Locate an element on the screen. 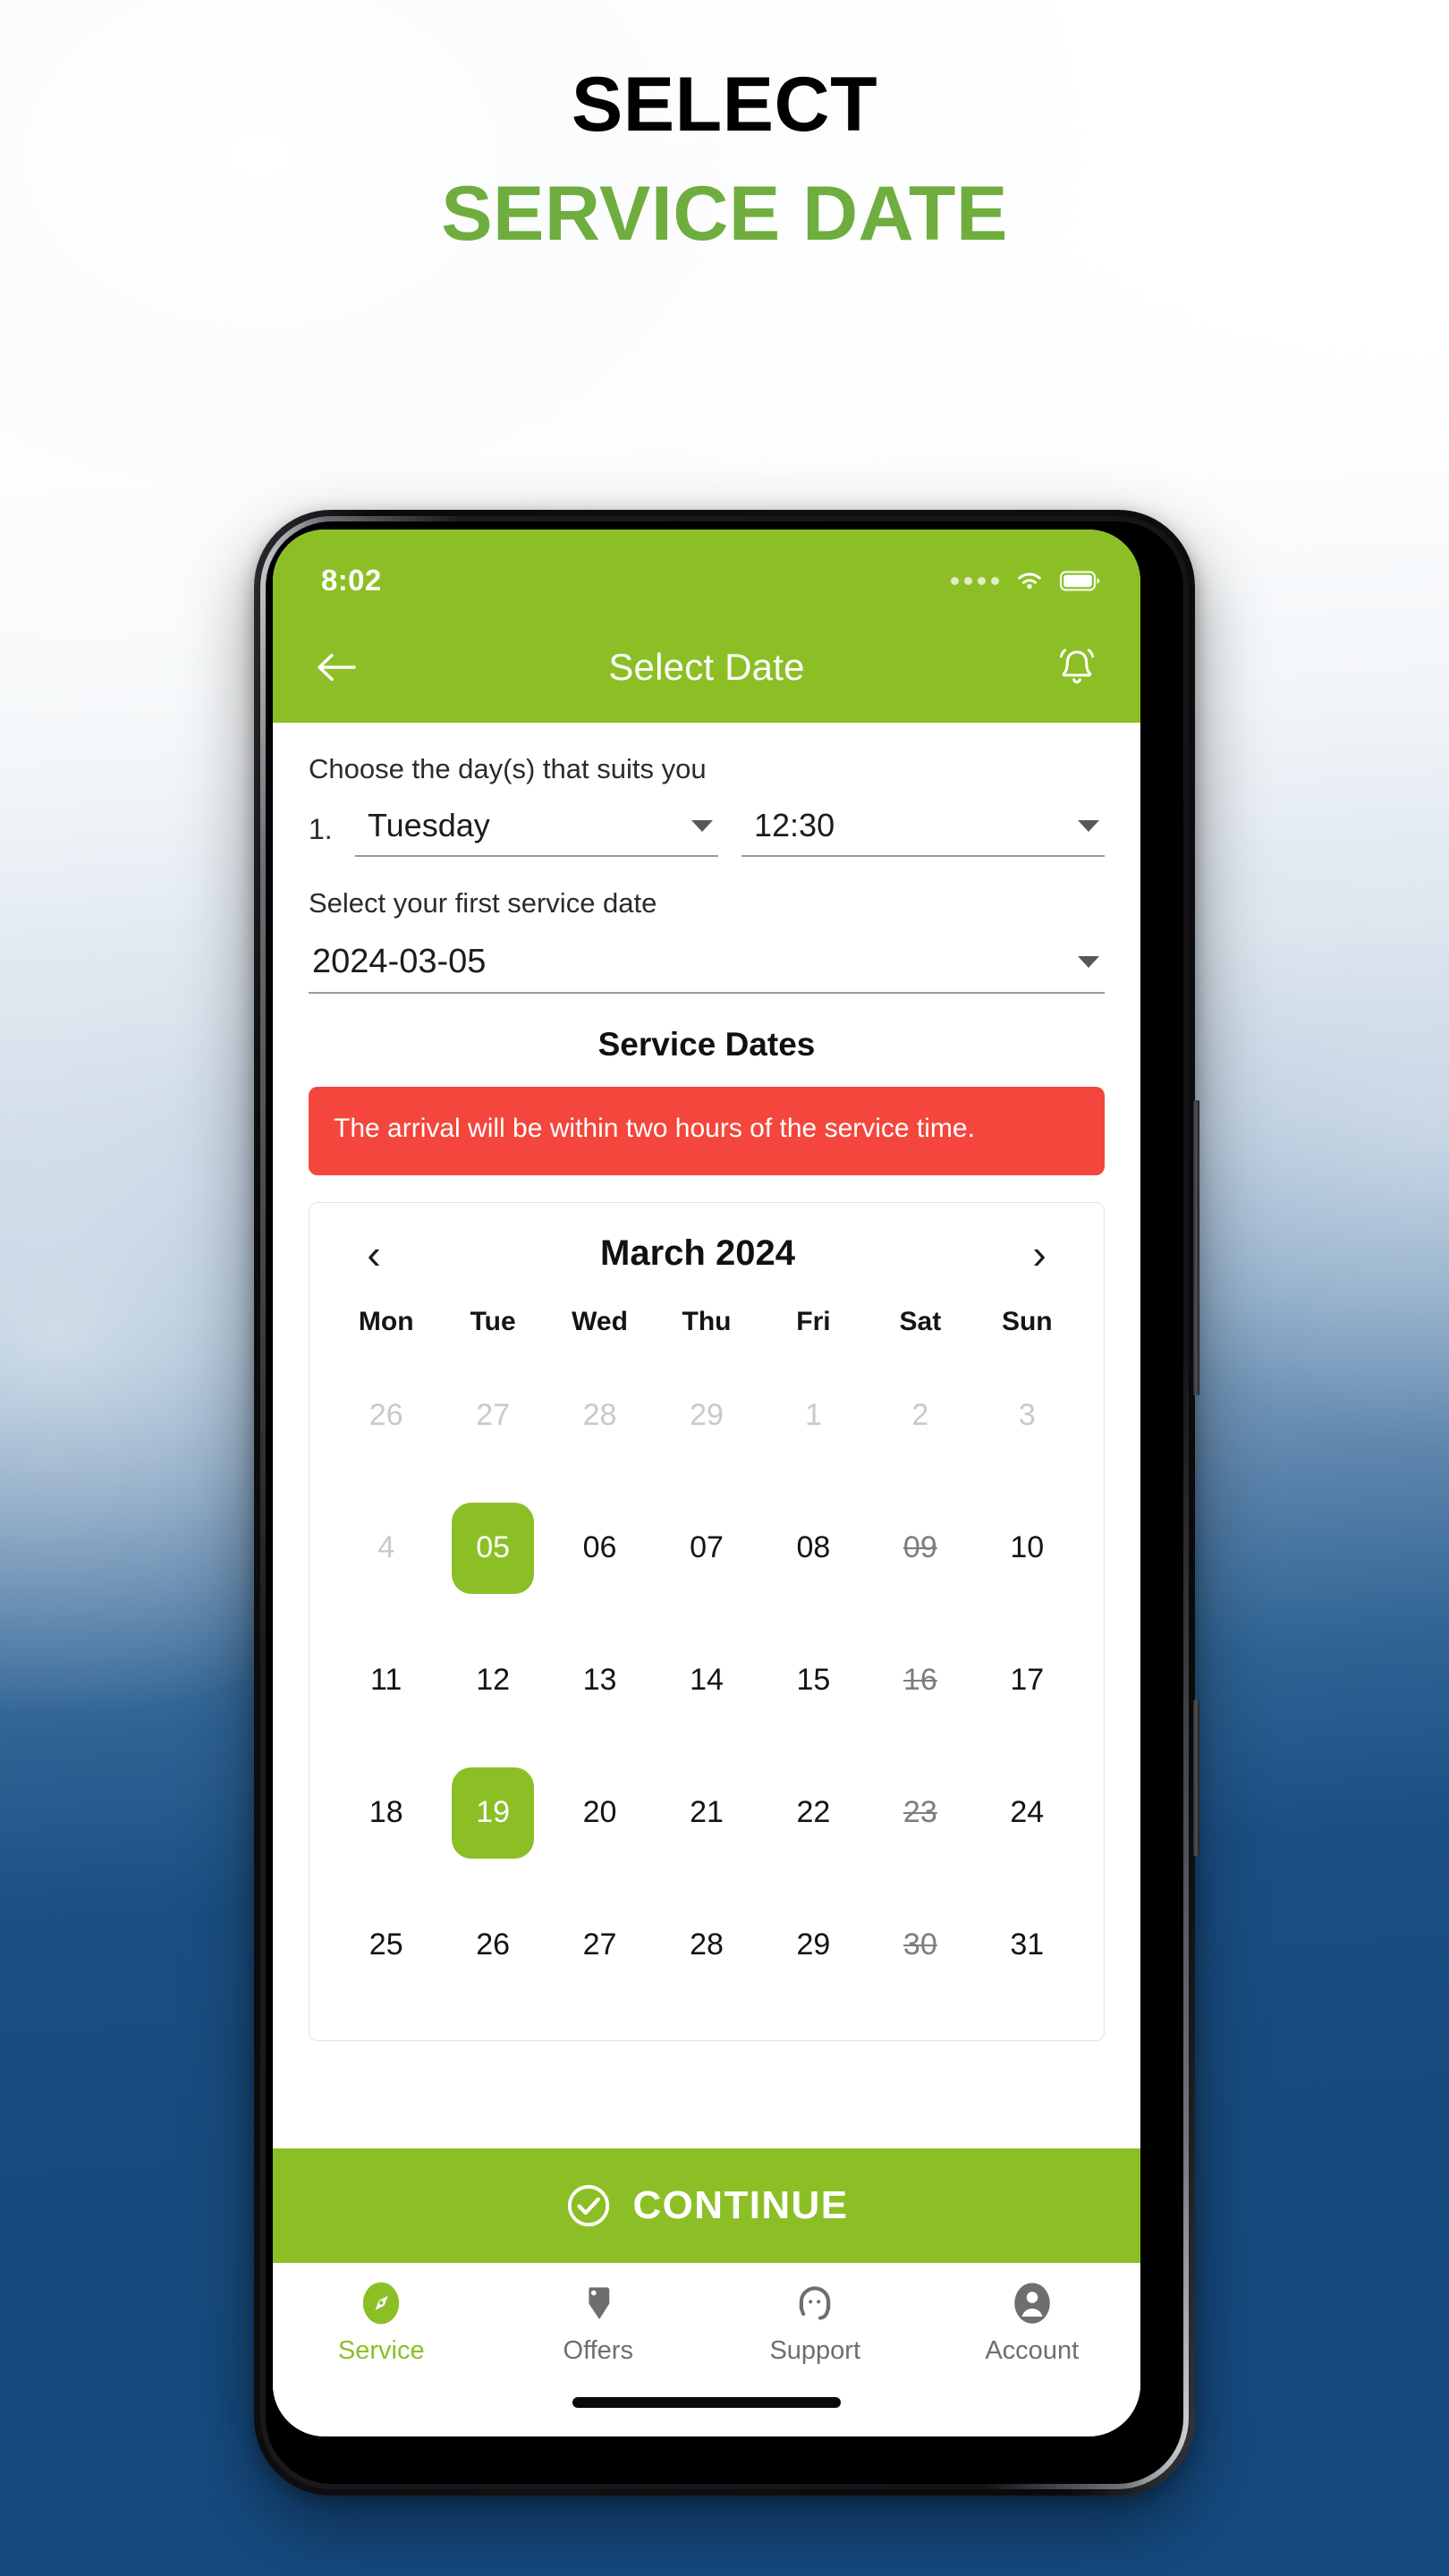 Image resolution: width=1449 pixels, height=2576 pixels. calendar-day-09: 09 is located at coordinates (919, 1547).